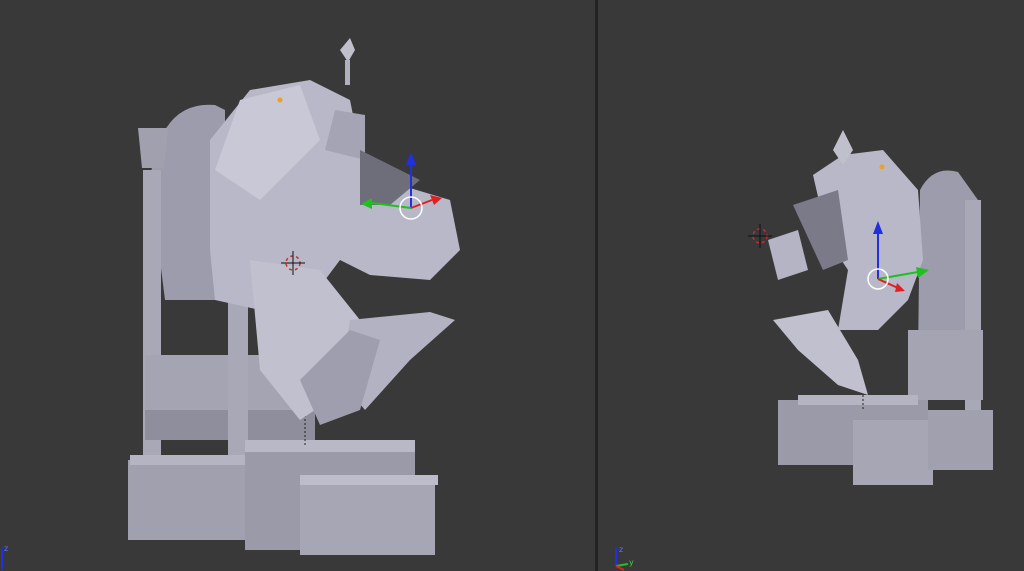 This screenshot has width=1024, height=571. What do you see at coordinates (760, 236) in the screenshot?
I see `3d-cursor` at bounding box center [760, 236].